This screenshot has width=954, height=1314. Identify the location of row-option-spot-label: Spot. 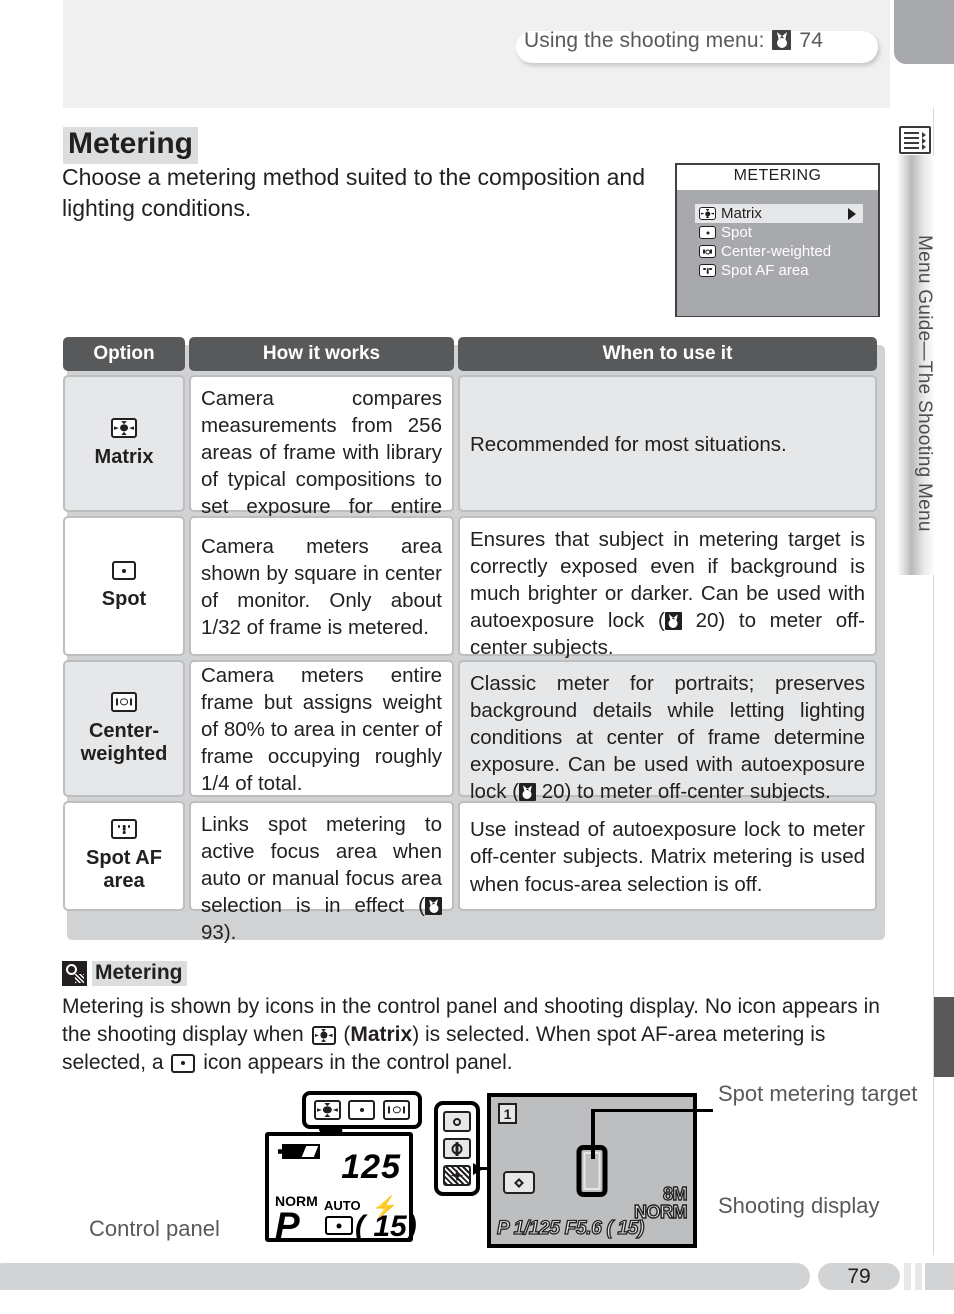
(124, 599).